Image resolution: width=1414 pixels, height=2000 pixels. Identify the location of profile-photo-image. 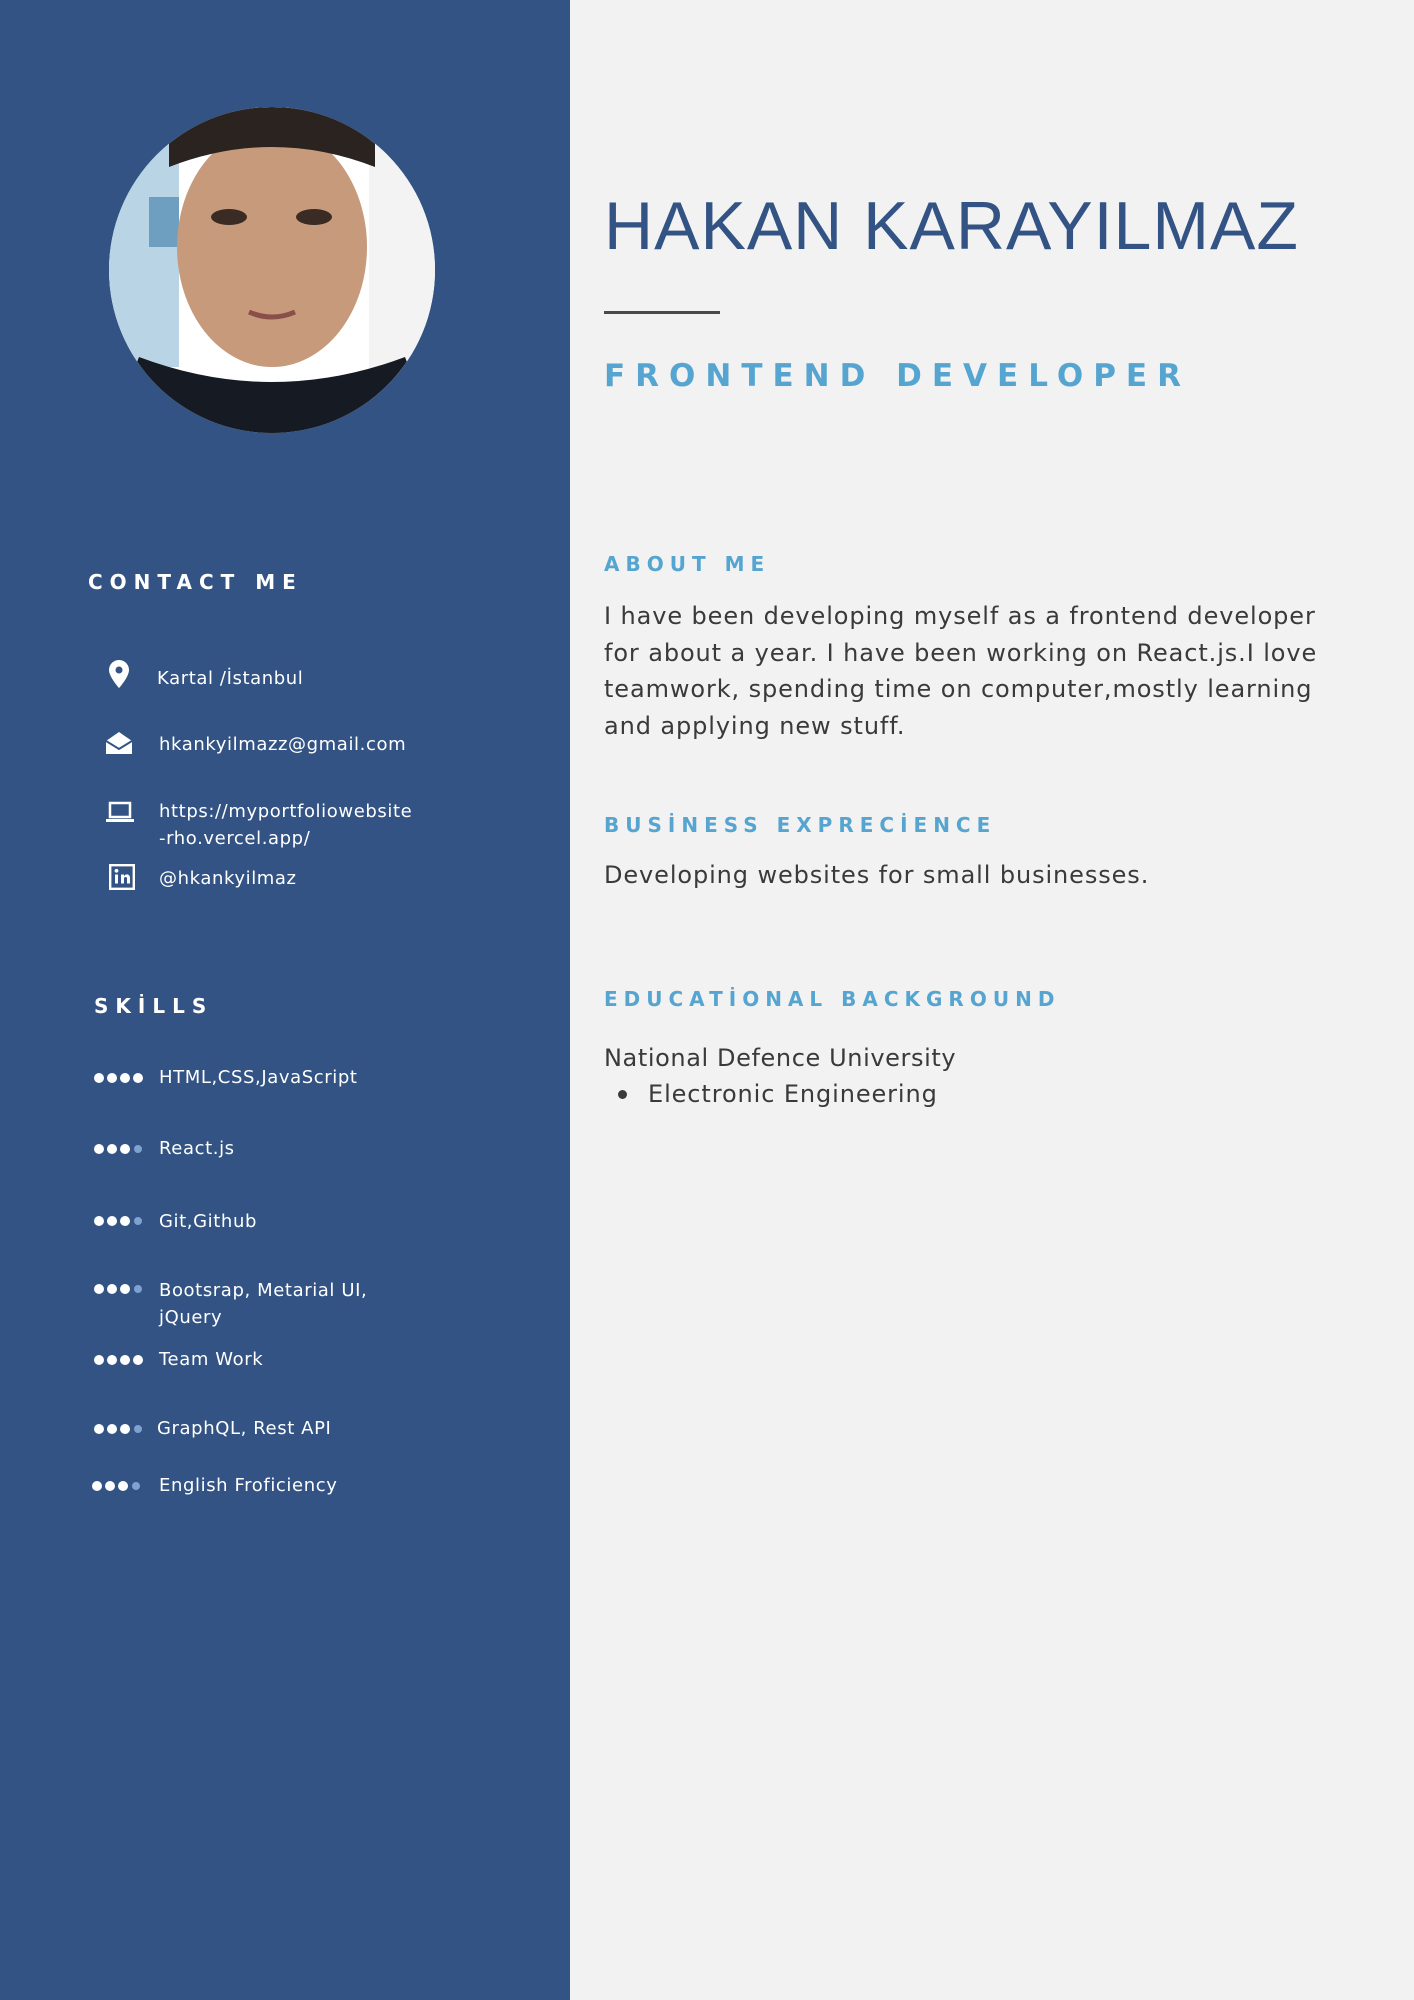
(272, 270).